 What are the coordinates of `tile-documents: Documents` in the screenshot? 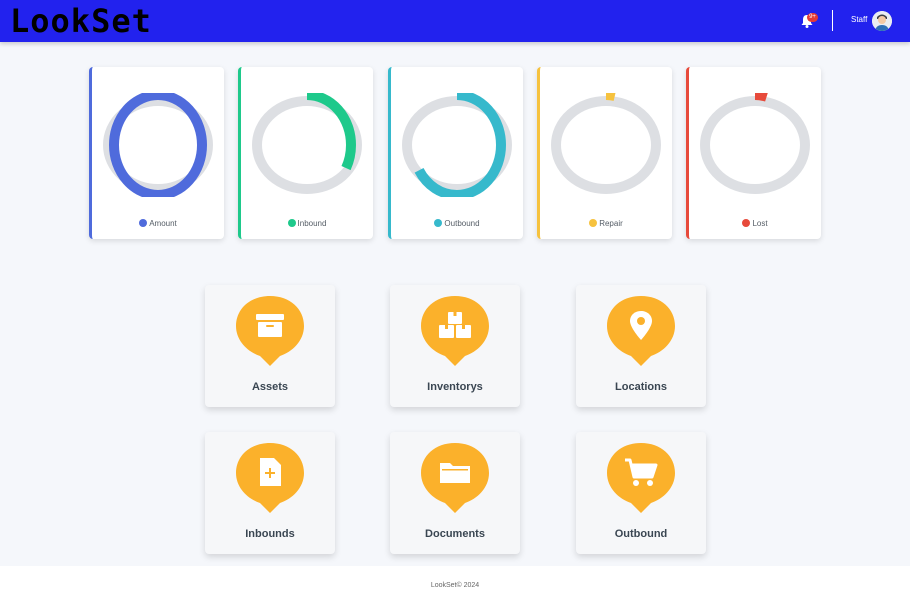 It's located at (455, 493).